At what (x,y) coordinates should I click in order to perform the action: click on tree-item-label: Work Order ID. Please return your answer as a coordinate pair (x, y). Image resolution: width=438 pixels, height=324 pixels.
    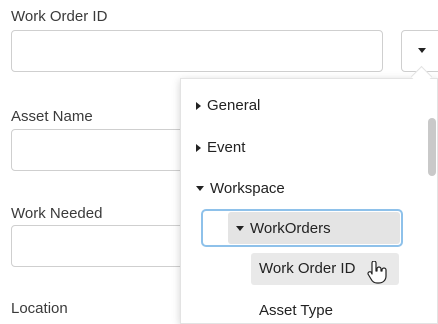
    Looking at the image, I should click on (307, 268).